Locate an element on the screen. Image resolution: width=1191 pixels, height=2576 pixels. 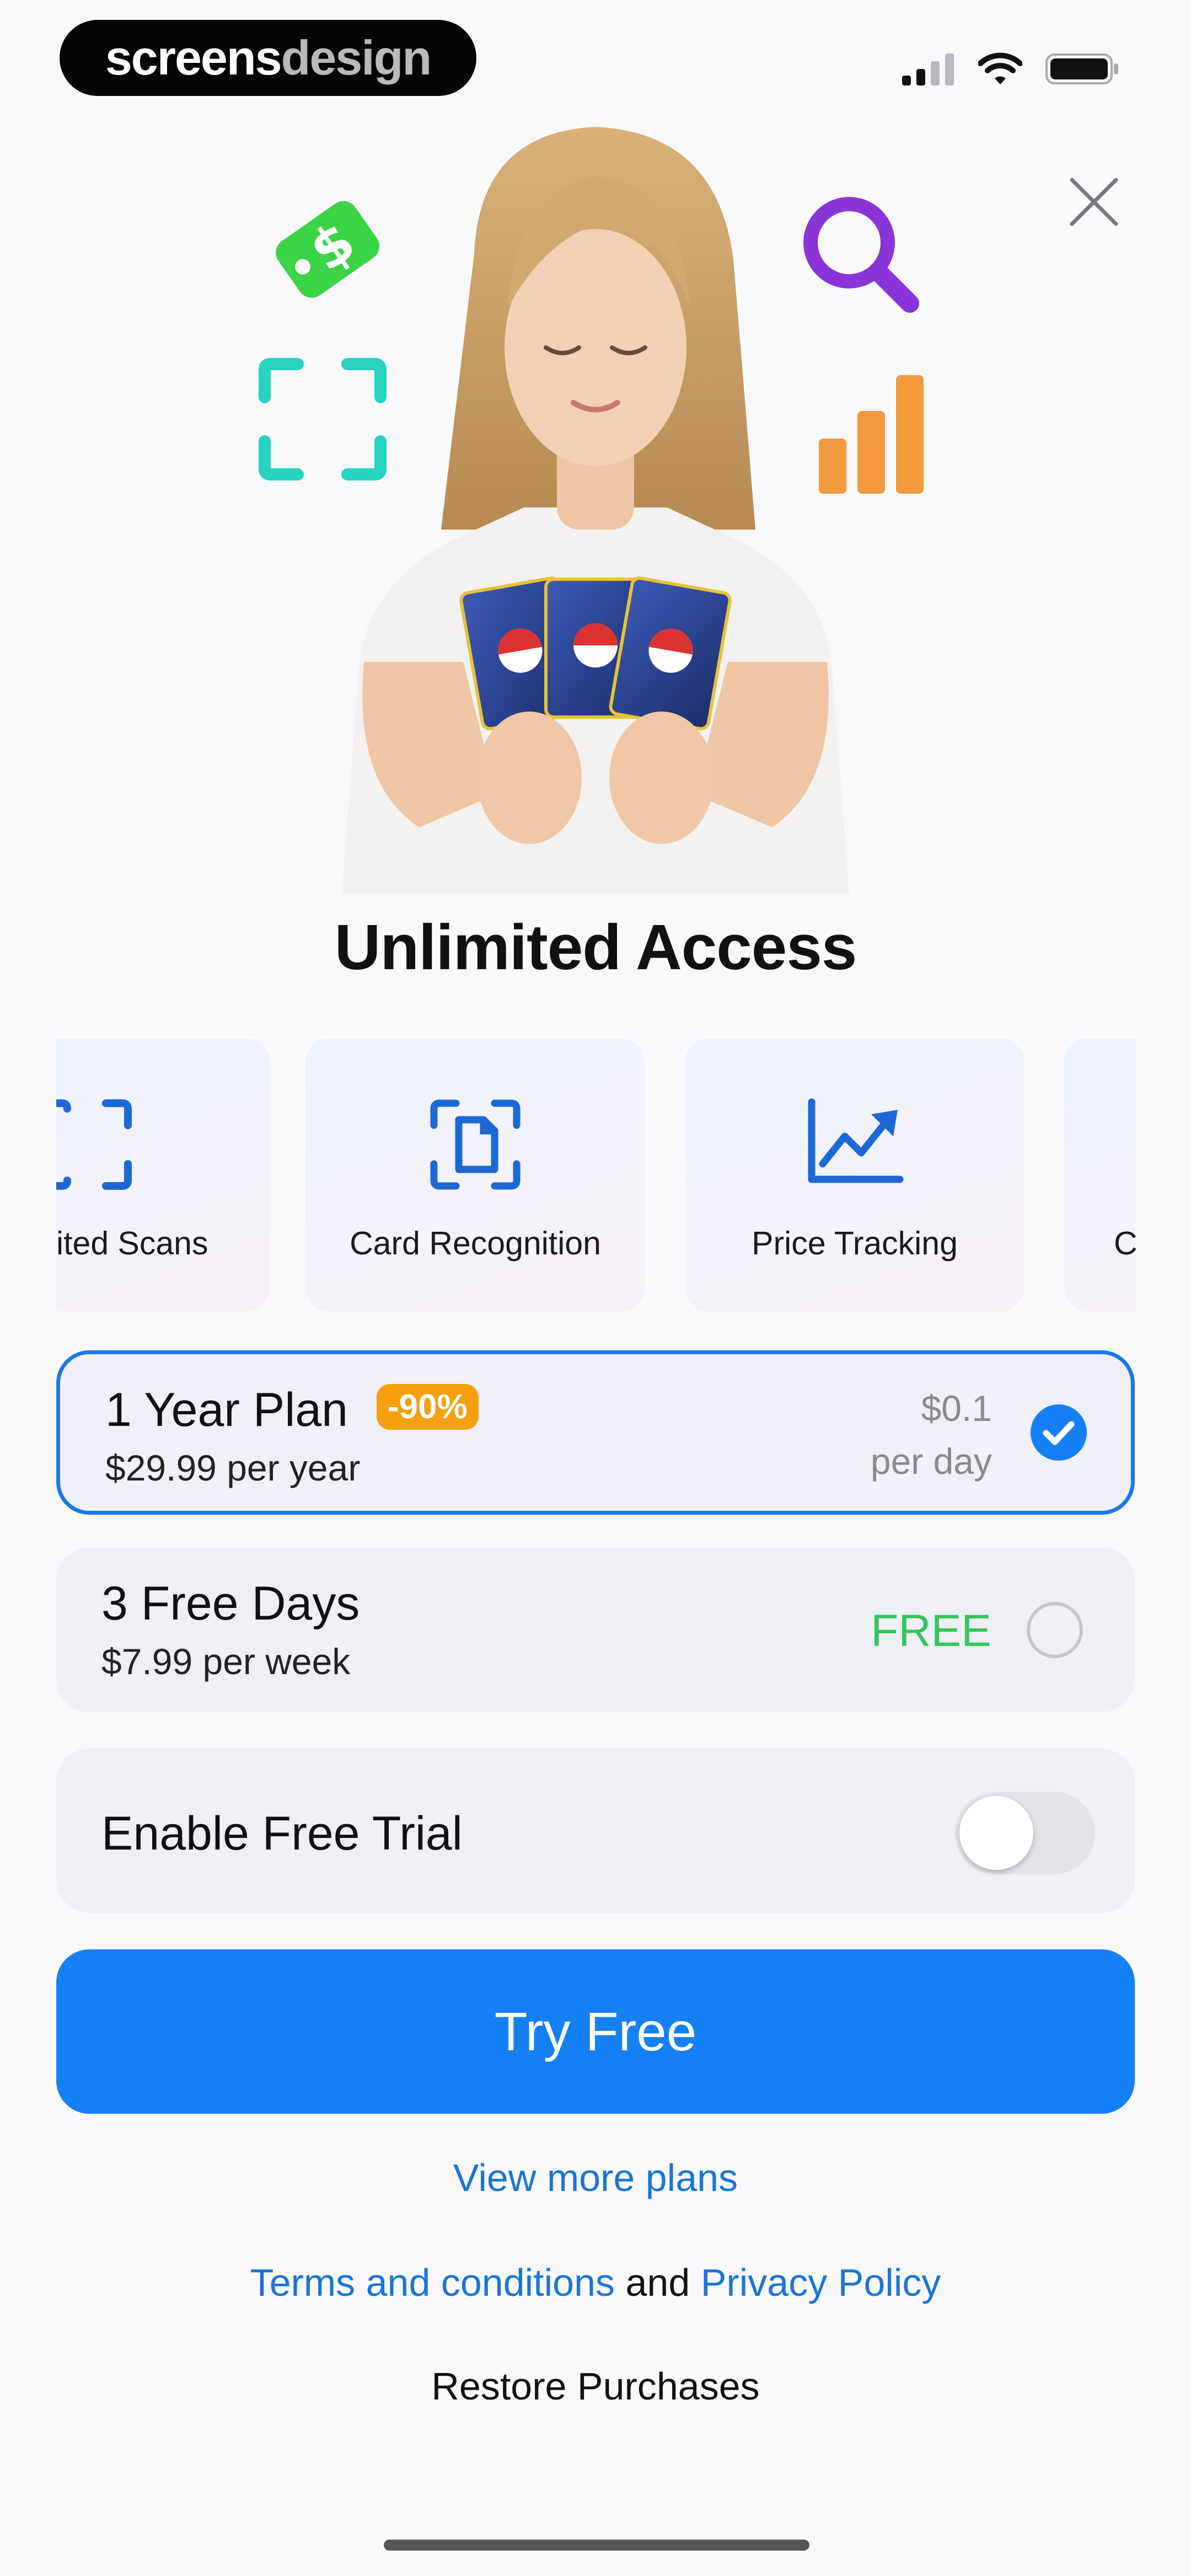
bar-chart-icon is located at coordinates (871, 434).